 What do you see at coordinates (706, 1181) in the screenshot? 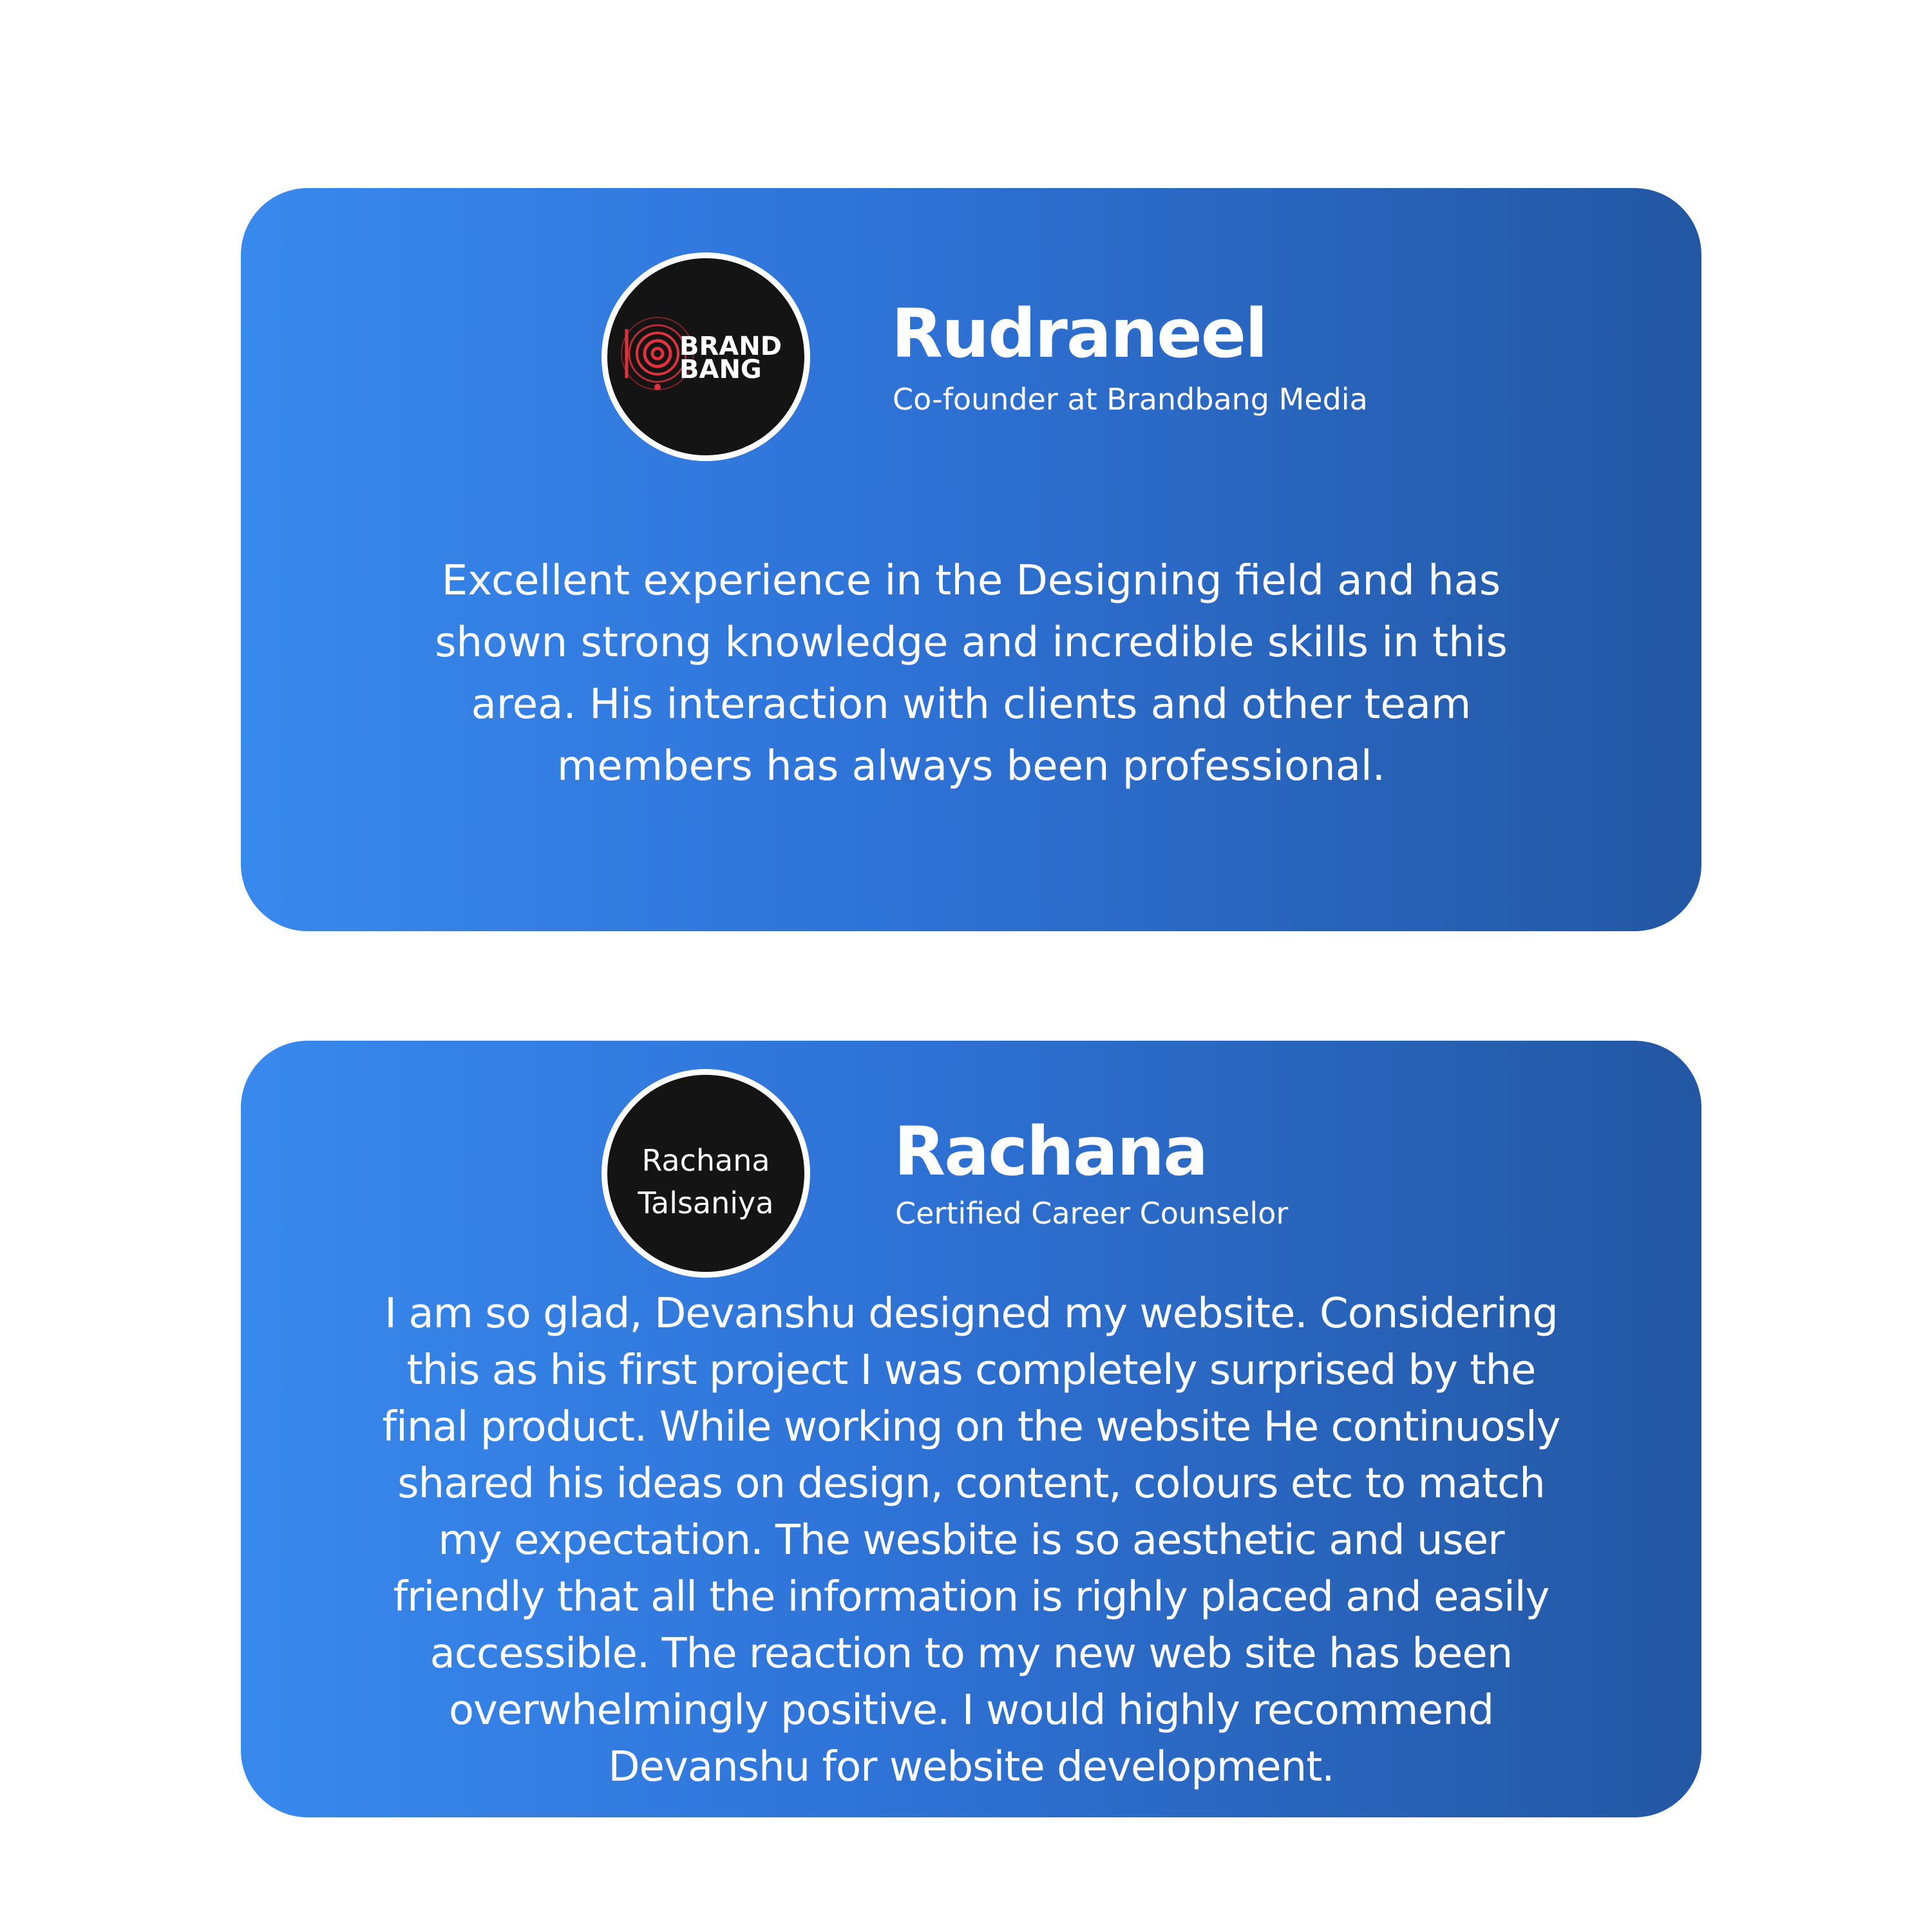
I see `avatar-text: Rachana Talsaniya` at bounding box center [706, 1181].